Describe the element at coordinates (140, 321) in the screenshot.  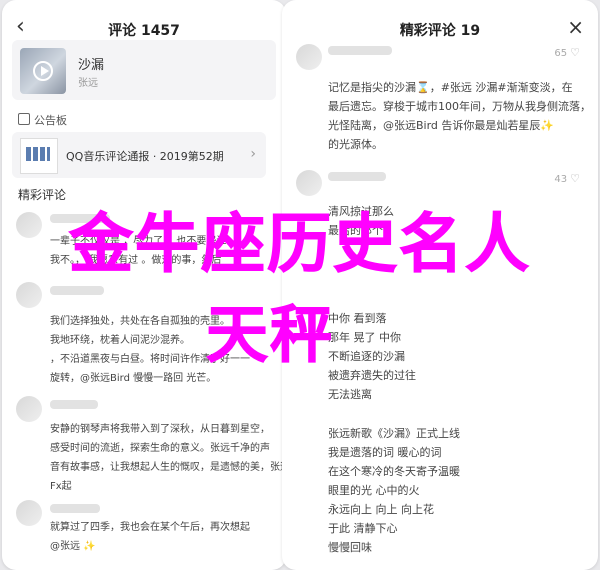
I see `comment-line: 我们选择独处，共处在各自孤独的壳里。` at that location.